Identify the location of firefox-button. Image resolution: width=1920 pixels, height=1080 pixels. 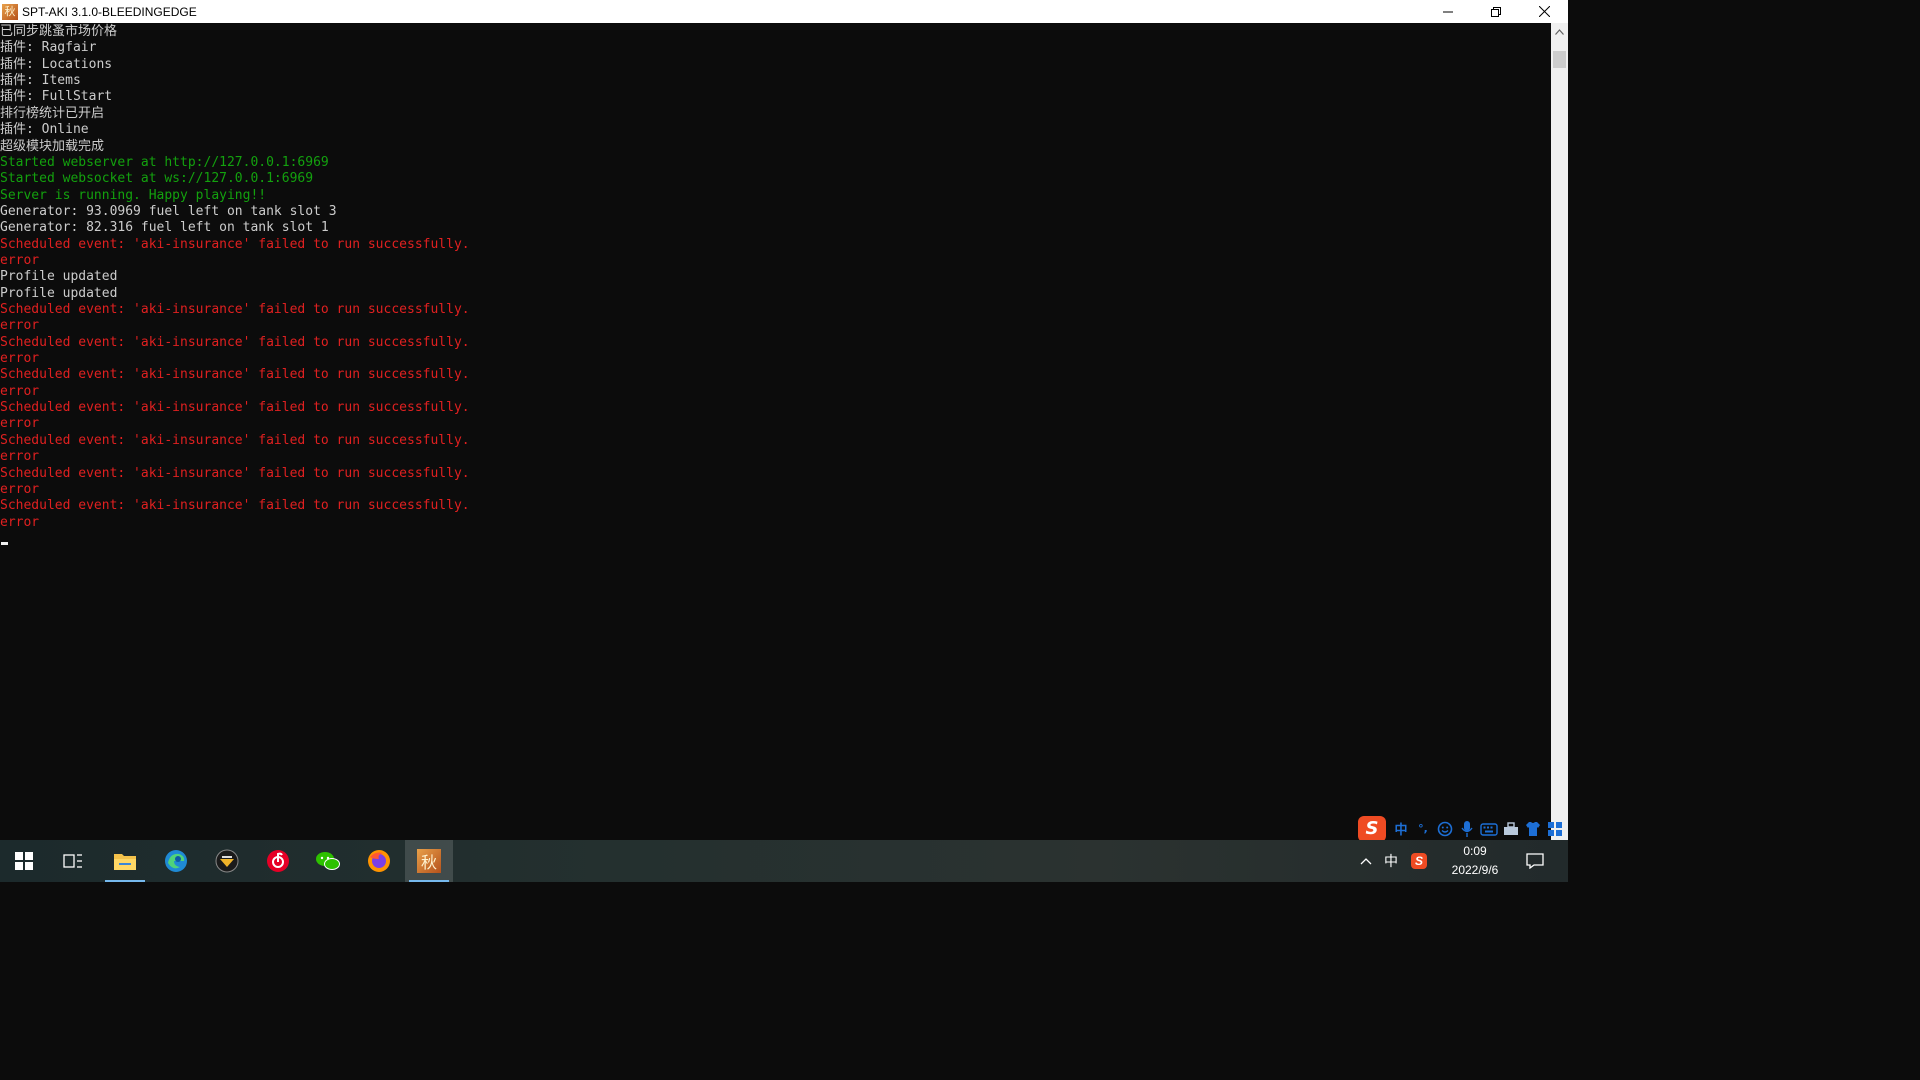
(379, 861).